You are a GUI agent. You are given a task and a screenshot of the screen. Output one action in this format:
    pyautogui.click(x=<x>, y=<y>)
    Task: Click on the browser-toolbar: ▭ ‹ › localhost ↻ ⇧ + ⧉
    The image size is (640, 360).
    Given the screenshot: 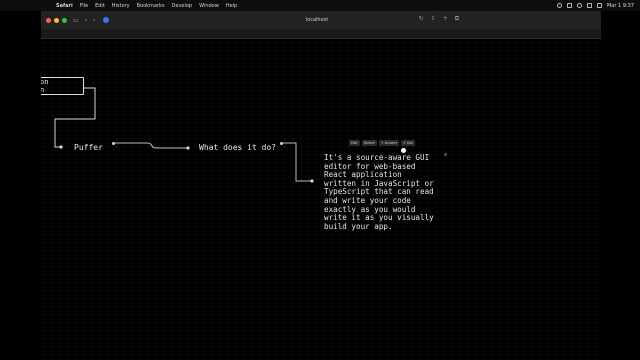 What is the action you would take?
    pyautogui.click(x=321, y=20)
    